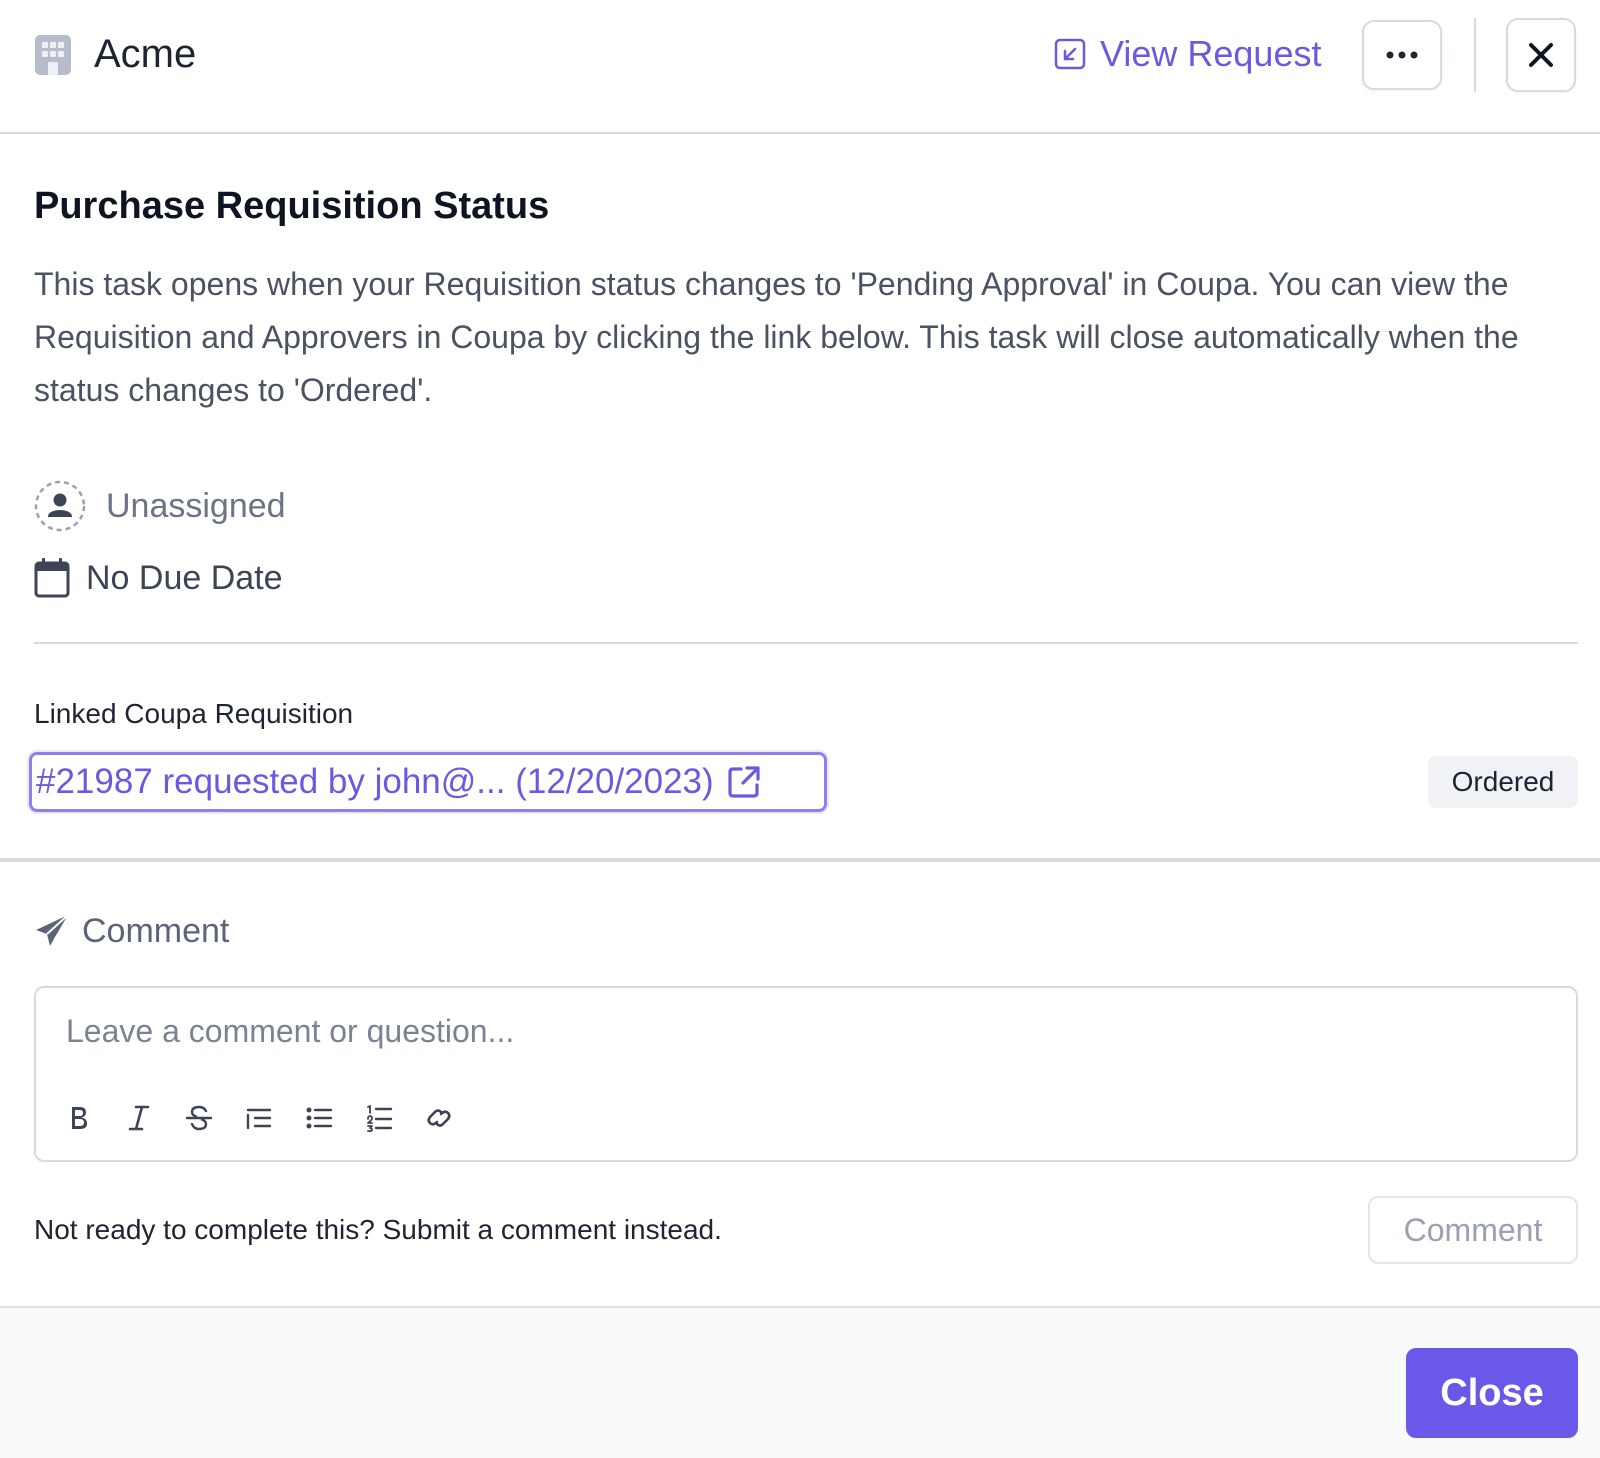 This screenshot has height=1458, width=1600. What do you see at coordinates (292, 206) in the screenshot?
I see `task-title: Purchase Requisition Status` at bounding box center [292, 206].